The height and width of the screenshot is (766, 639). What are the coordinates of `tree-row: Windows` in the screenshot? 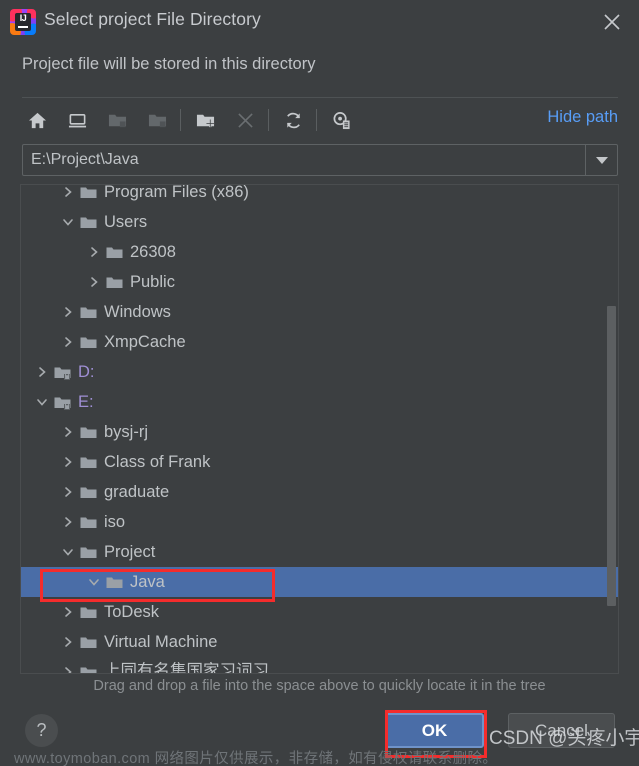 It's located at (319, 312).